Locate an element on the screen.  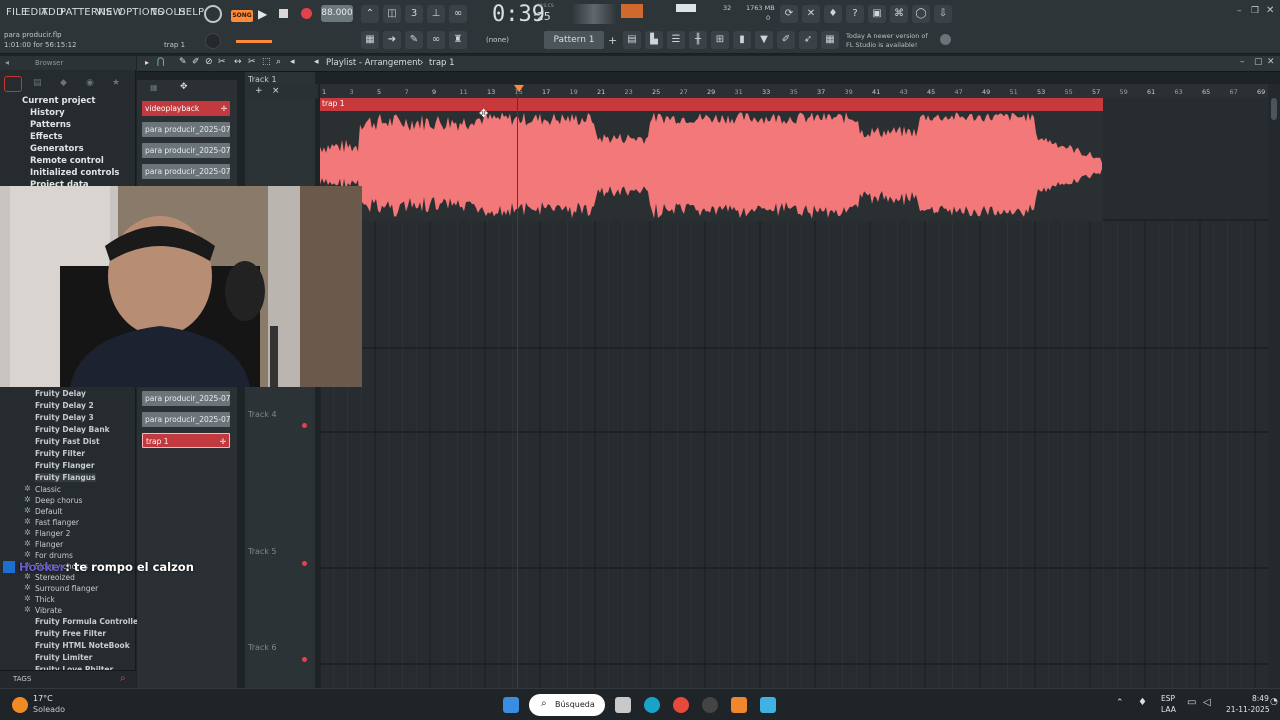
browser-filter-files-icon: ▤ is located at coordinates (37, 83).